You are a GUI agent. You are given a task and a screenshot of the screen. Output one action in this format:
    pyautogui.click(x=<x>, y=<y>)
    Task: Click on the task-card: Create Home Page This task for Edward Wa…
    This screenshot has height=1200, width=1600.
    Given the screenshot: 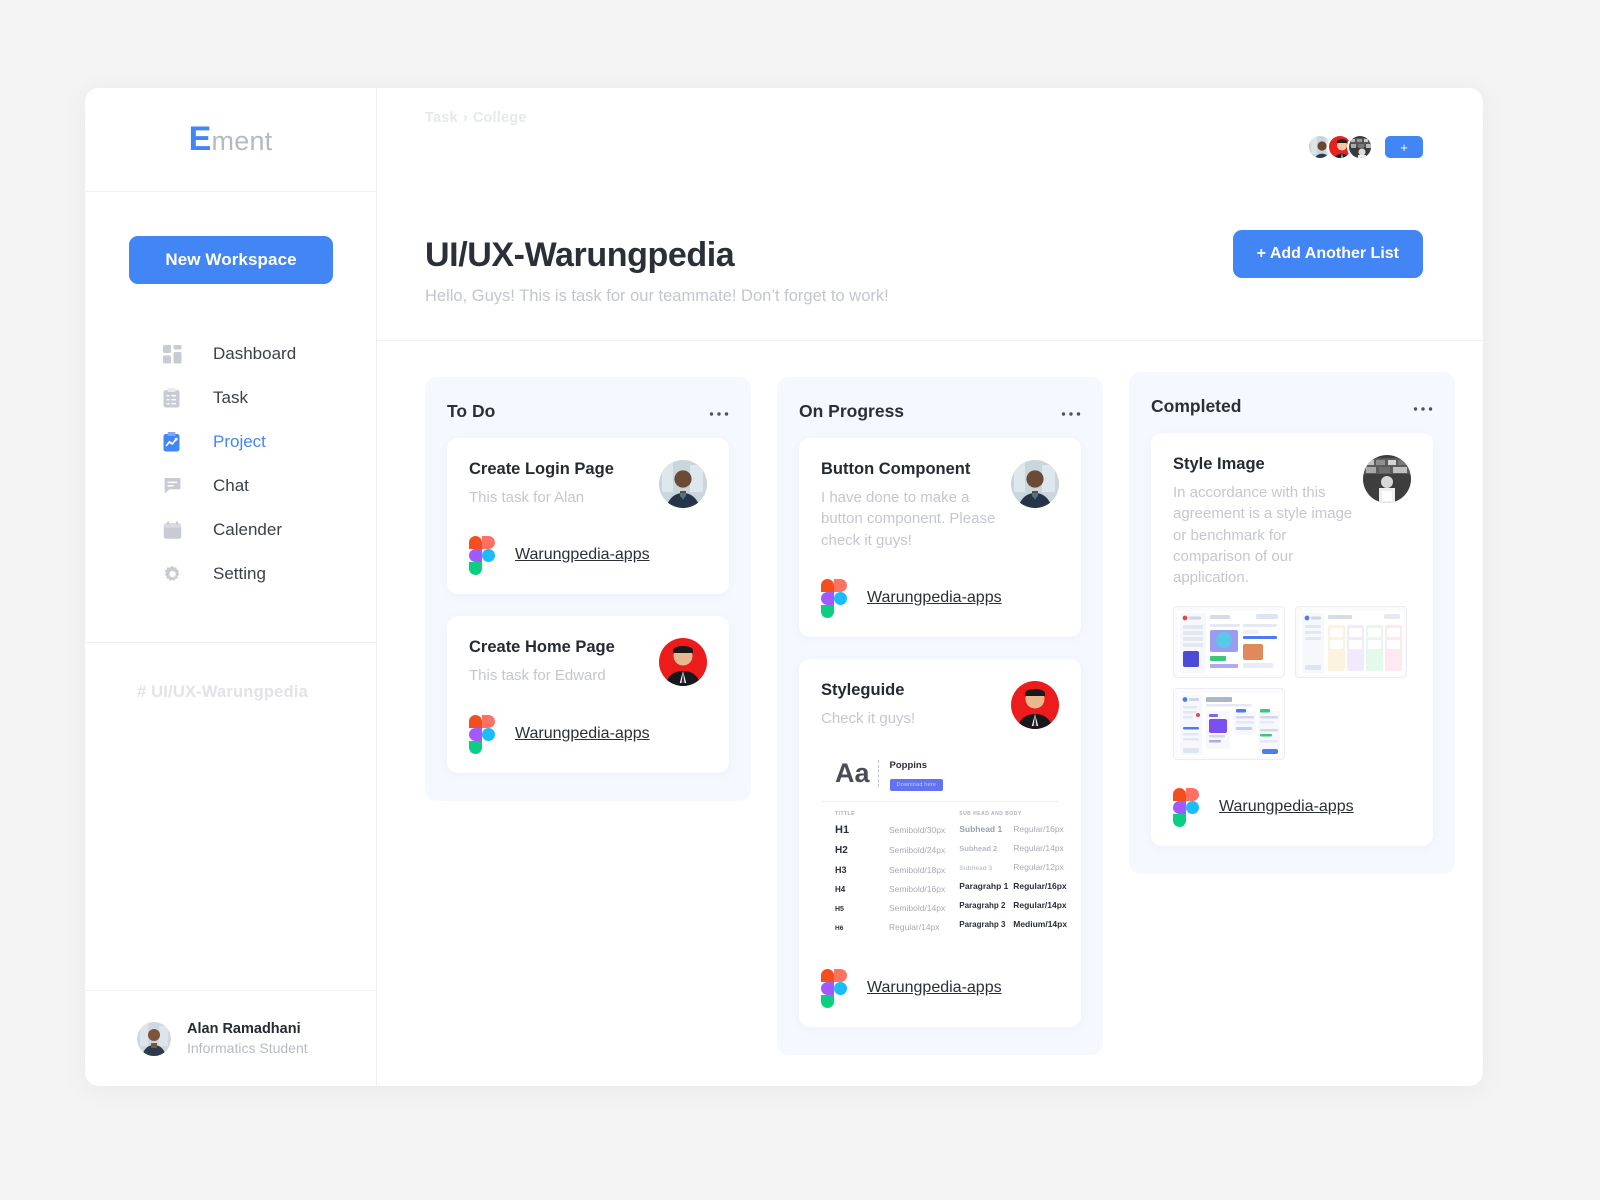 What is the action you would take?
    pyautogui.click(x=588, y=694)
    